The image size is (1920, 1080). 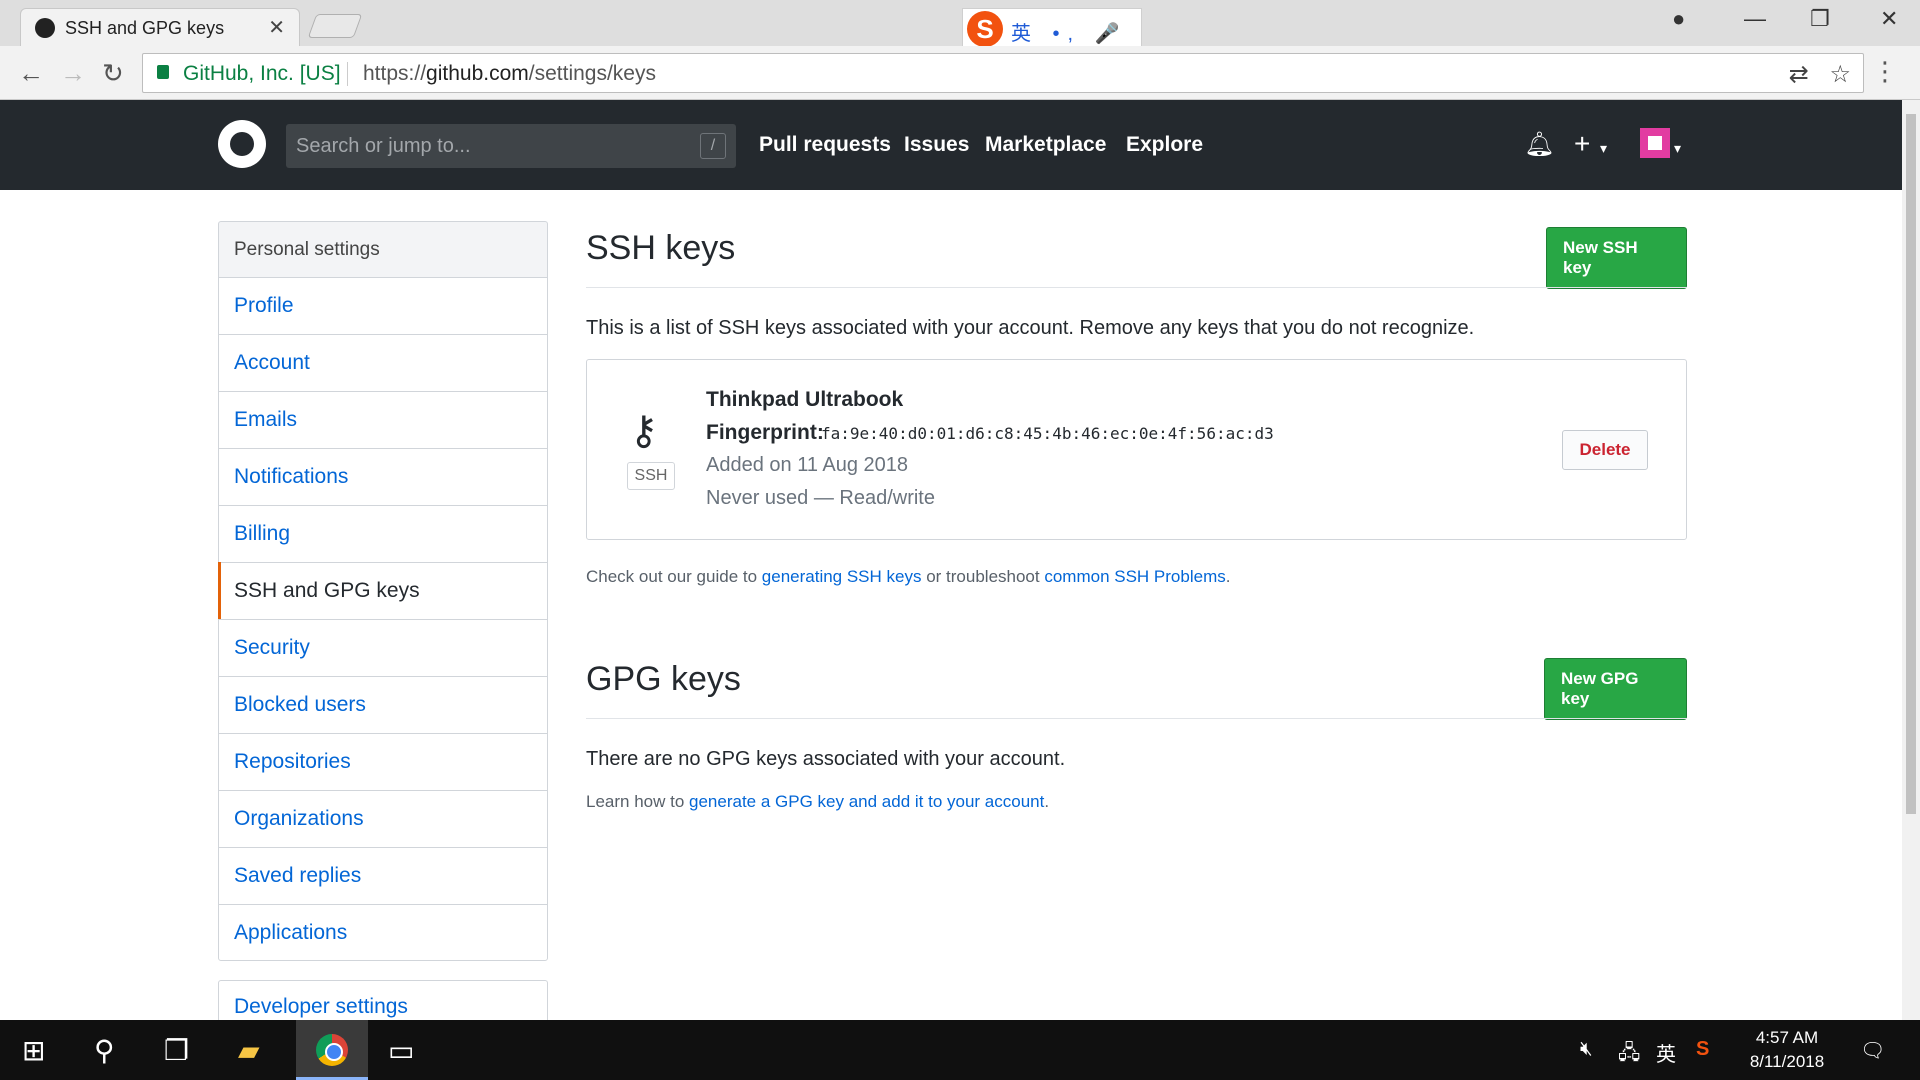 What do you see at coordinates (1136, 287) in the screenshot?
I see `ssh-title-divider` at bounding box center [1136, 287].